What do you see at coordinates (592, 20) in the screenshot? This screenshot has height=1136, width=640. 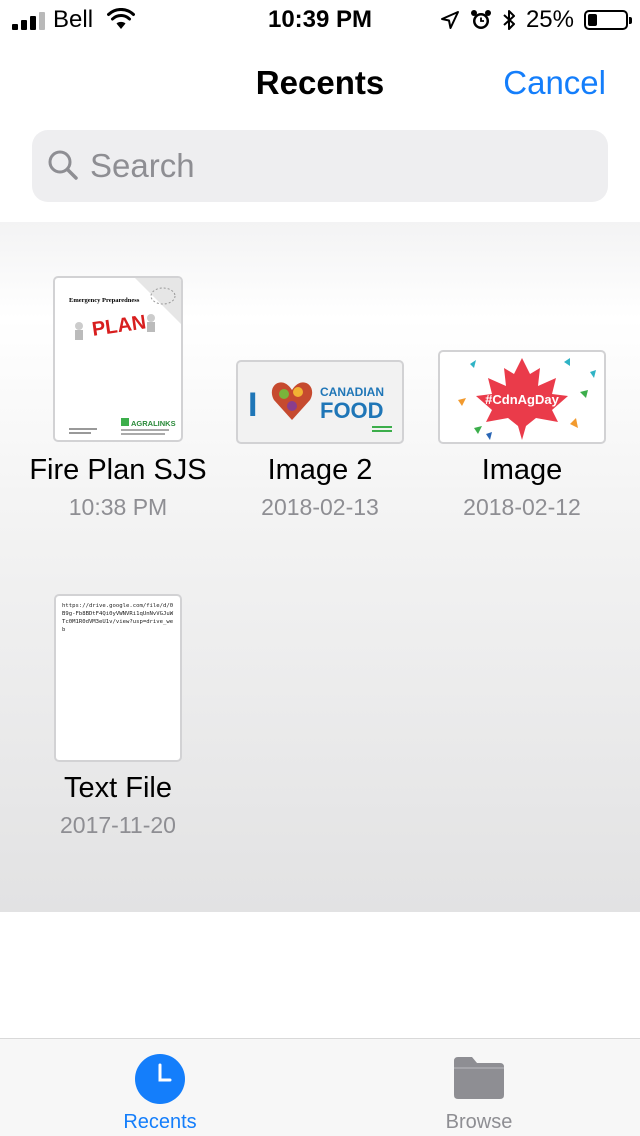 I see `battery-level-fill` at bounding box center [592, 20].